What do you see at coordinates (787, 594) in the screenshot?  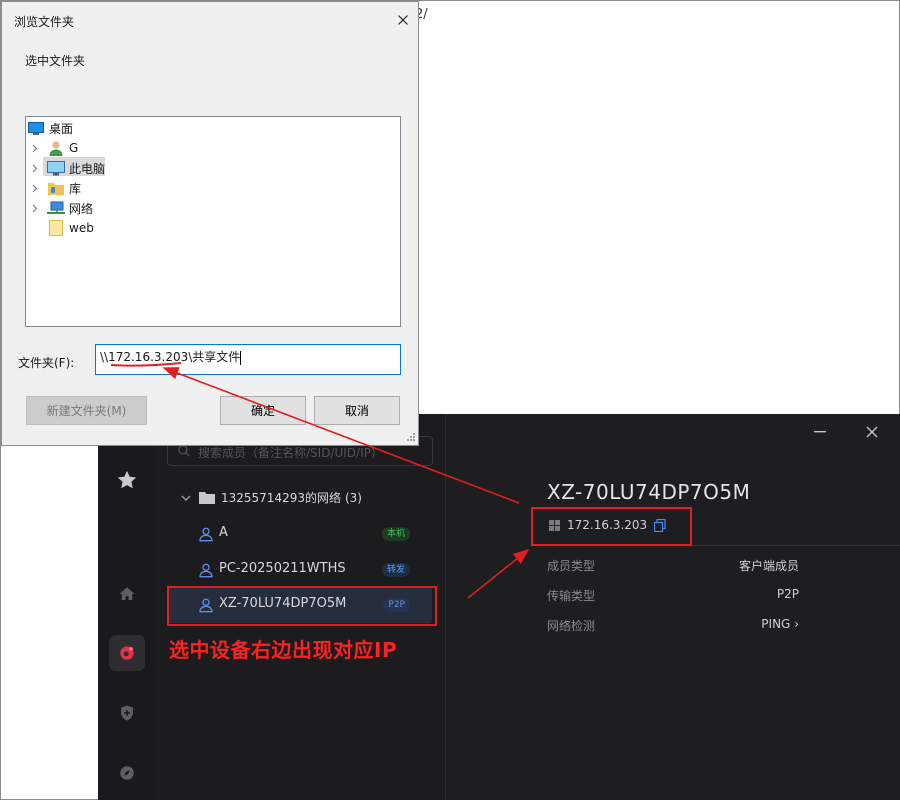 I see `detail-value: P2P` at bounding box center [787, 594].